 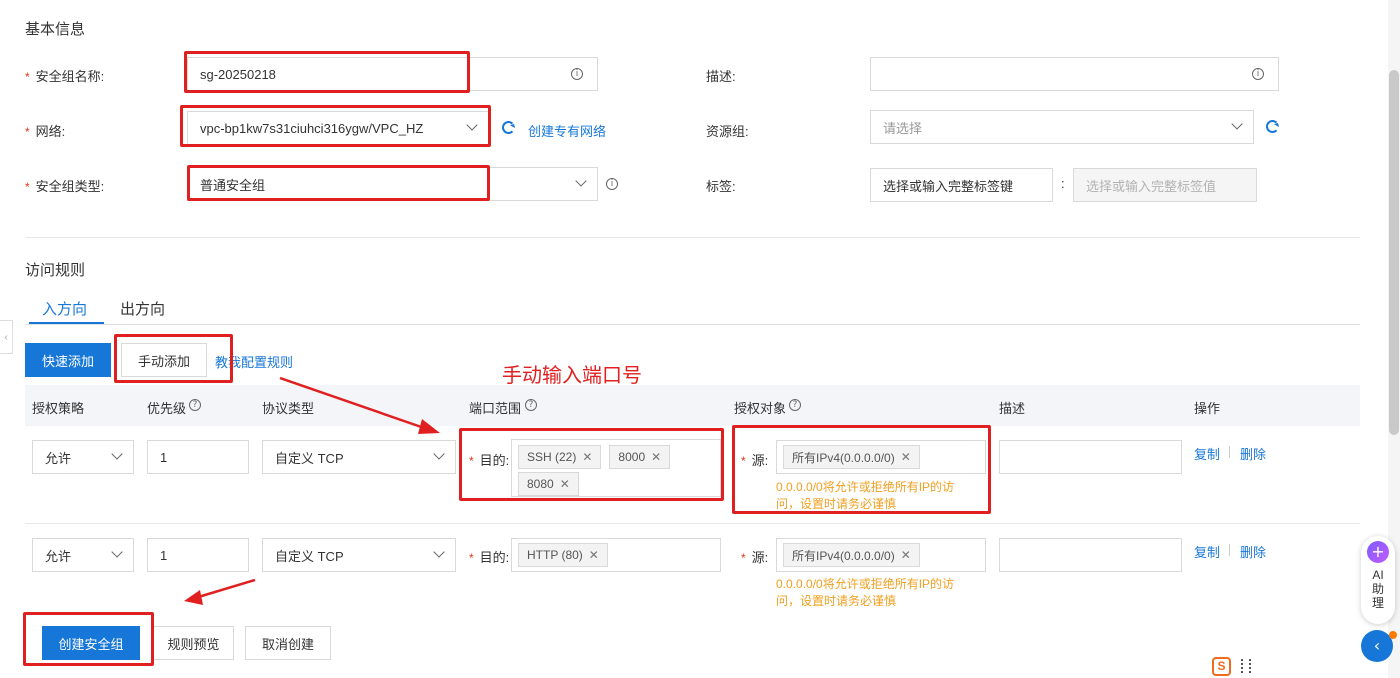 I want to click on ai-assistant-label: AI 助理, so click(x=1377, y=589).